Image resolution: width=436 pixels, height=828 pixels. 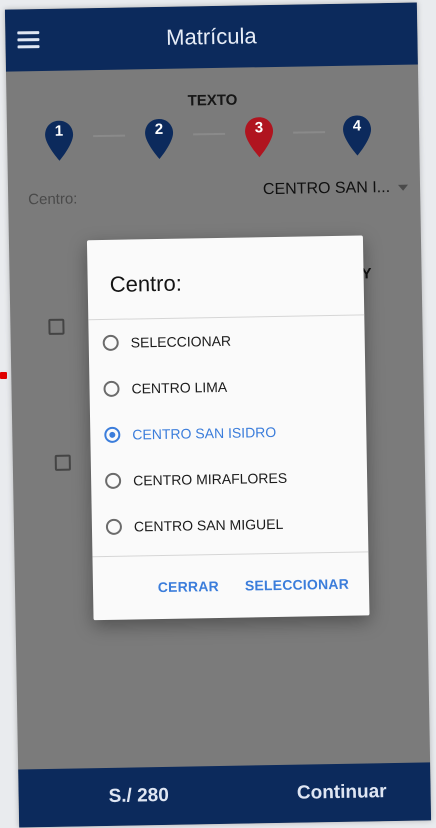 I want to click on option-label: CENTRO MIRAFLORES, so click(x=210, y=479).